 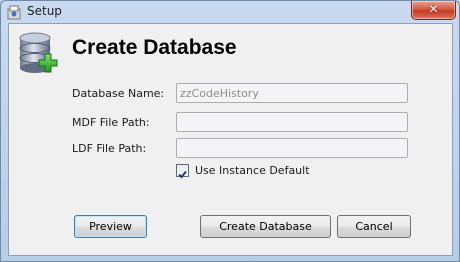 I want to click on use-instance-default-label: Use Instance Default, so click(x=252, y=170).